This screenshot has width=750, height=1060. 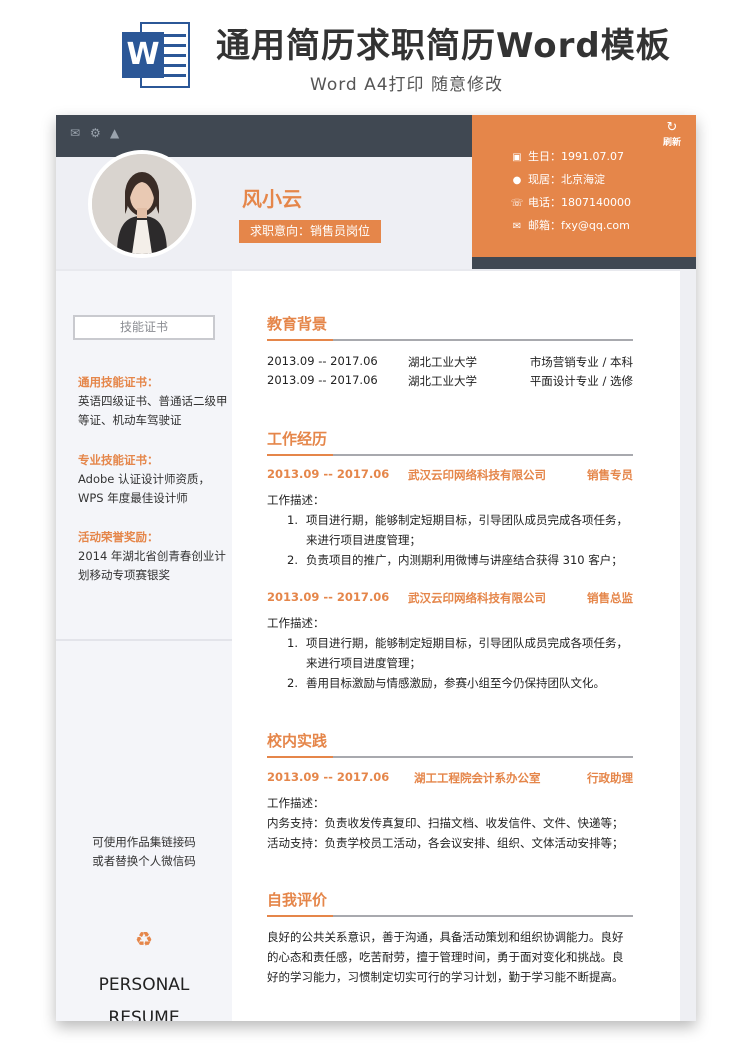 What do you see at coordinates (517, 226) in the screenshot?
I see `mail-icon: ✉` at bounding box center [517, 226].